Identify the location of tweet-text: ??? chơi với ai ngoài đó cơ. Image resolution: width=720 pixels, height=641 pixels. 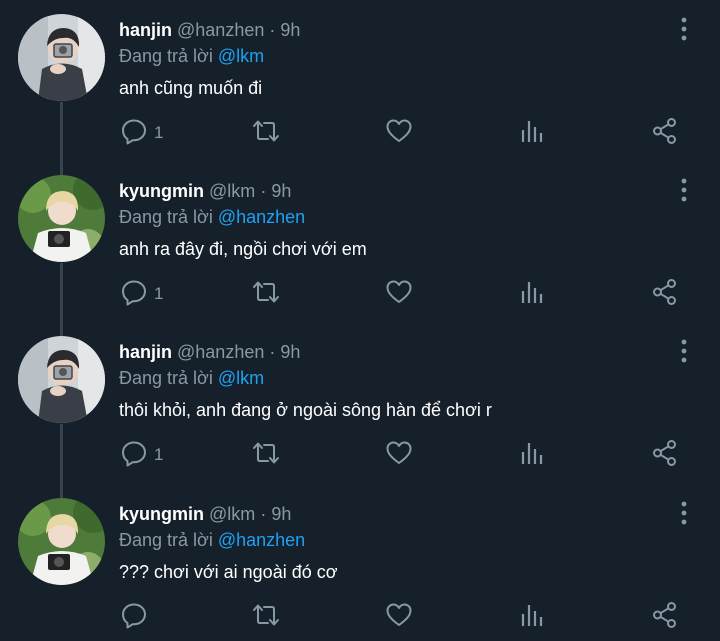
(228, 572).